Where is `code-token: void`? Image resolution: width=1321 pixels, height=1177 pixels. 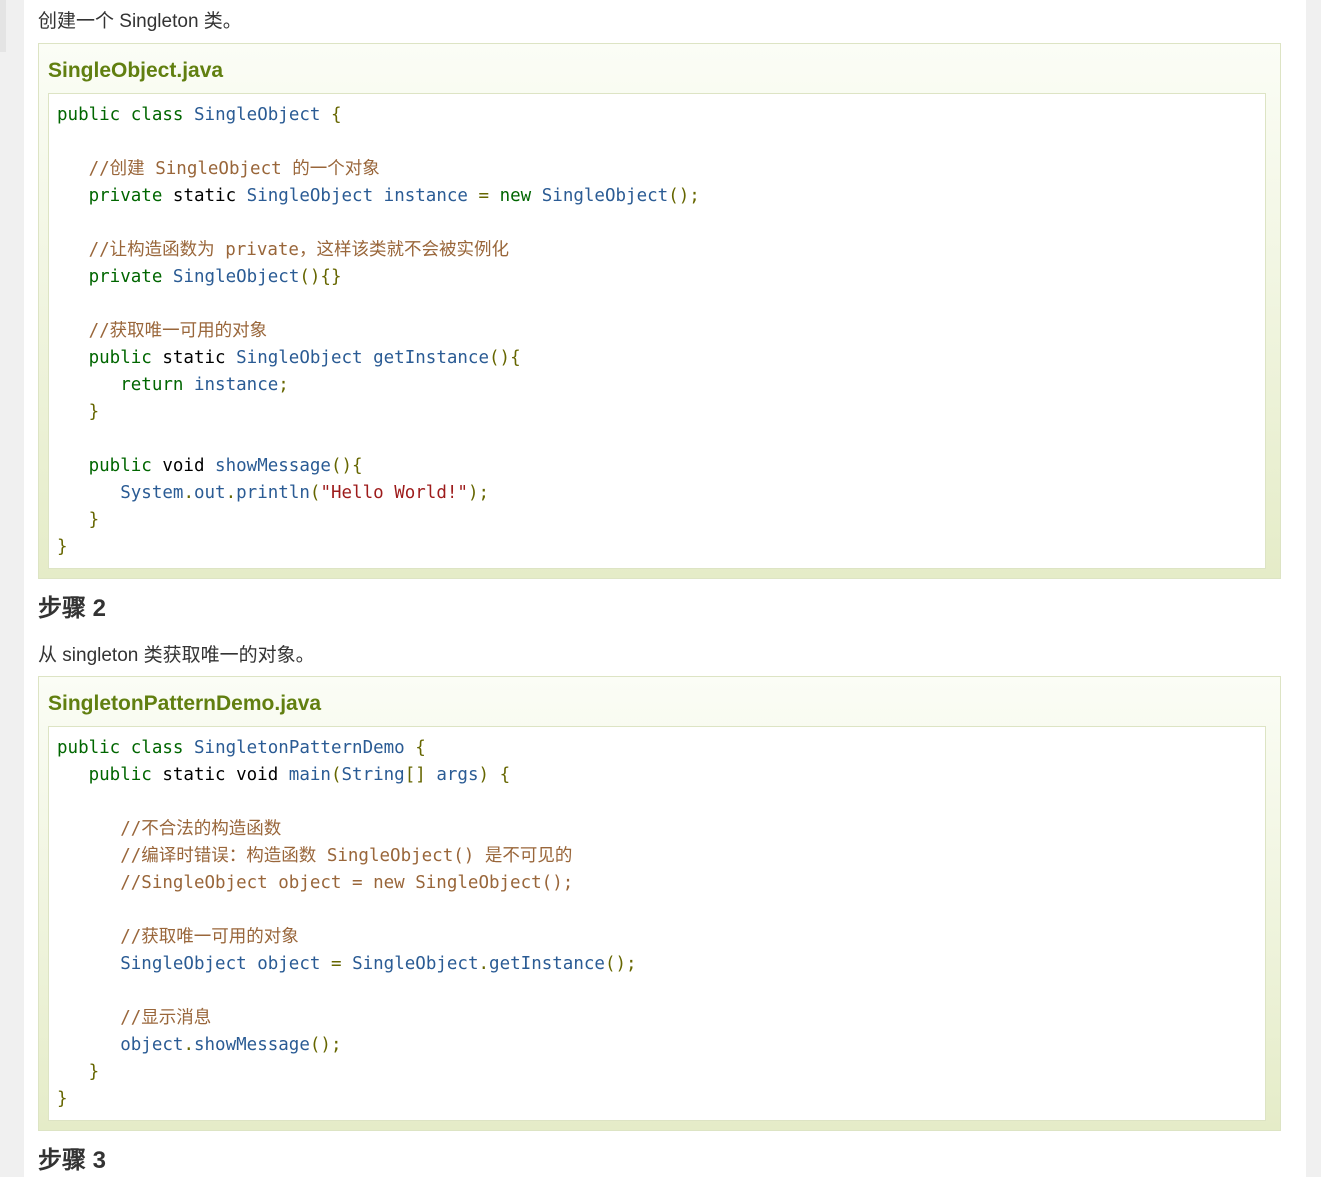 code-token: void is located at coordinates (183, 466).